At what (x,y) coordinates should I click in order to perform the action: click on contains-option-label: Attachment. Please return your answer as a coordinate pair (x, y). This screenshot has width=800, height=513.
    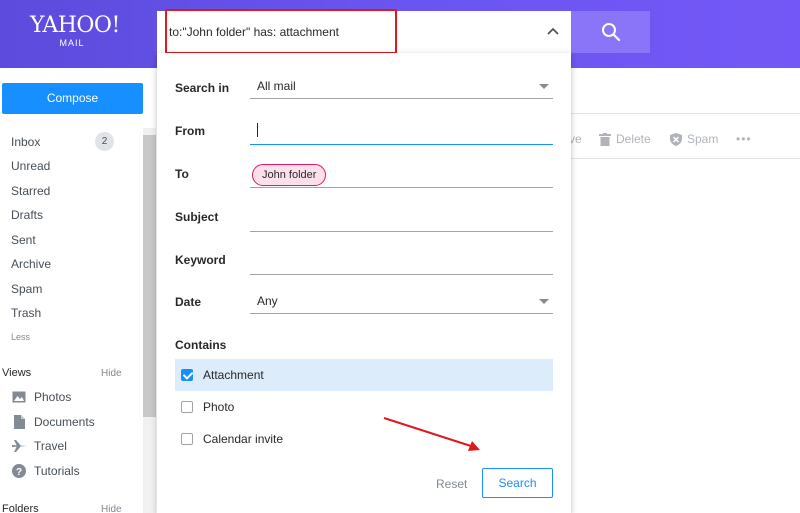
    Looking at the image, I should click on (233, 375).